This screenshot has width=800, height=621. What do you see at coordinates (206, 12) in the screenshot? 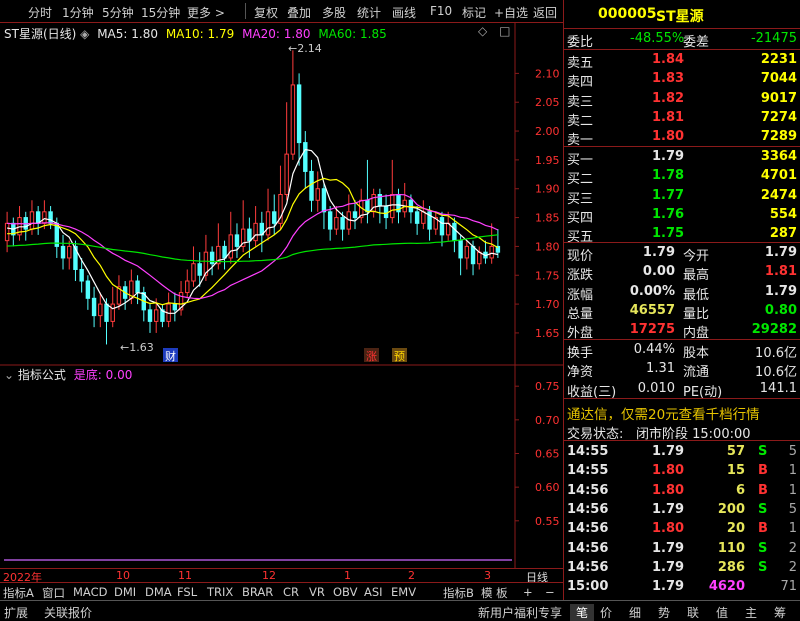
I see `tab-more: 更多 >` at bounding box center [206, 12].